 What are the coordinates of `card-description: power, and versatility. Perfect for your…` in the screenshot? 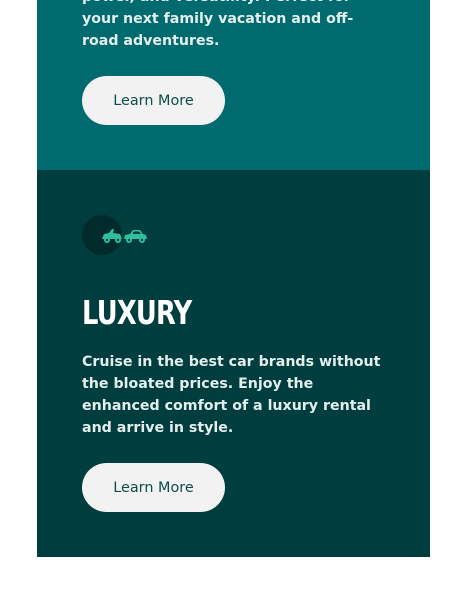 It's located at (218, 24).